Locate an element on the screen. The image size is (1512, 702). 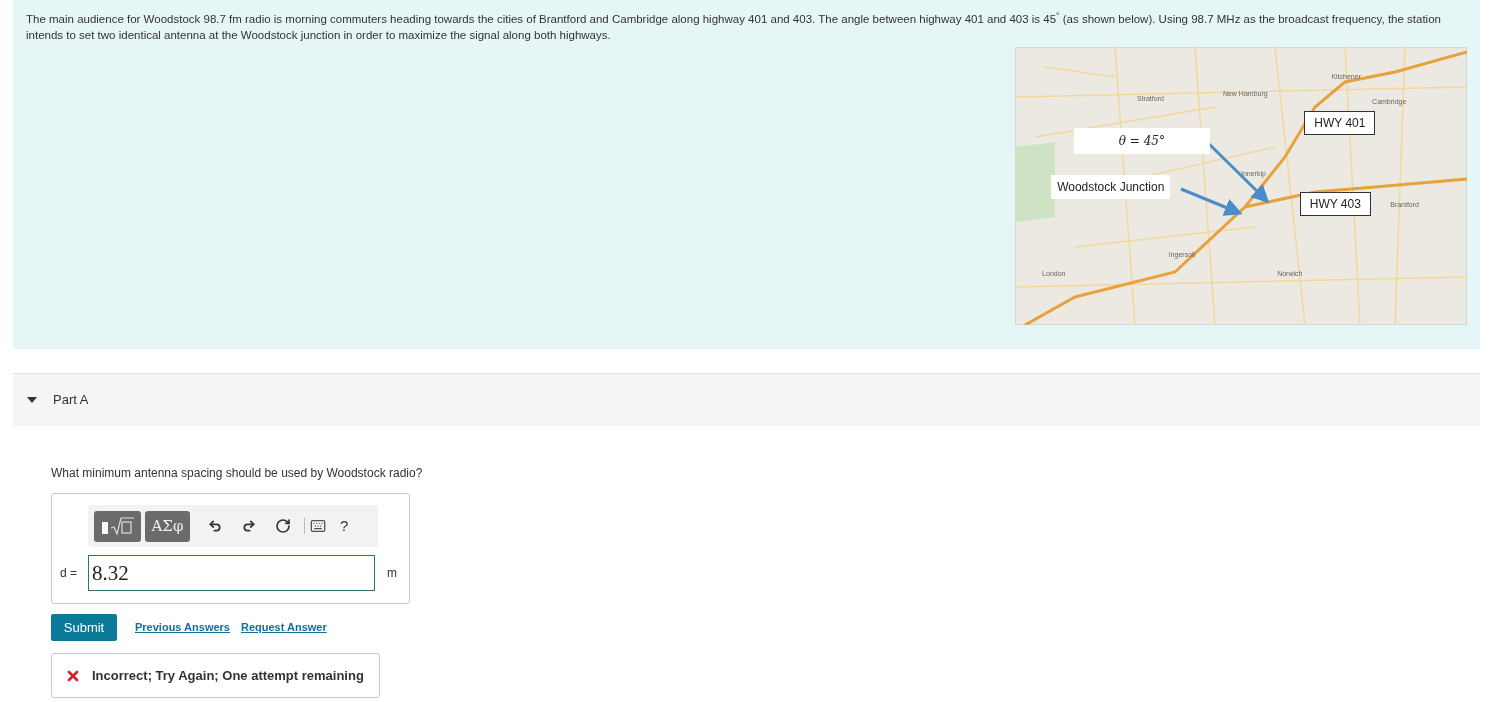
answer-link: Previous Answers is located at coordinates (182, 627).